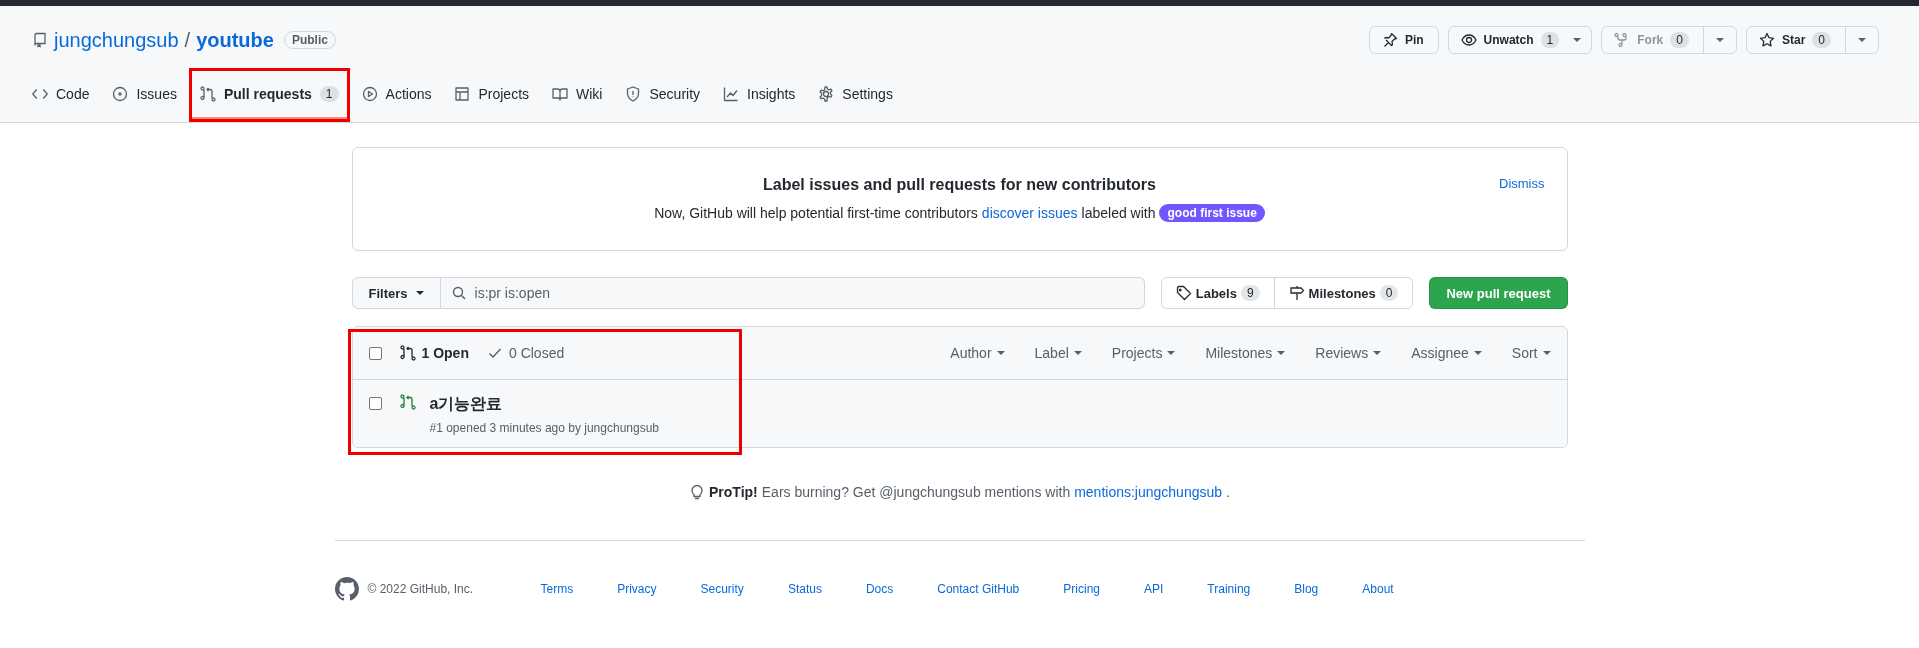 The width and height of the screenshot is (1919, 648). I want to click on security-icon, so click(633, 94).